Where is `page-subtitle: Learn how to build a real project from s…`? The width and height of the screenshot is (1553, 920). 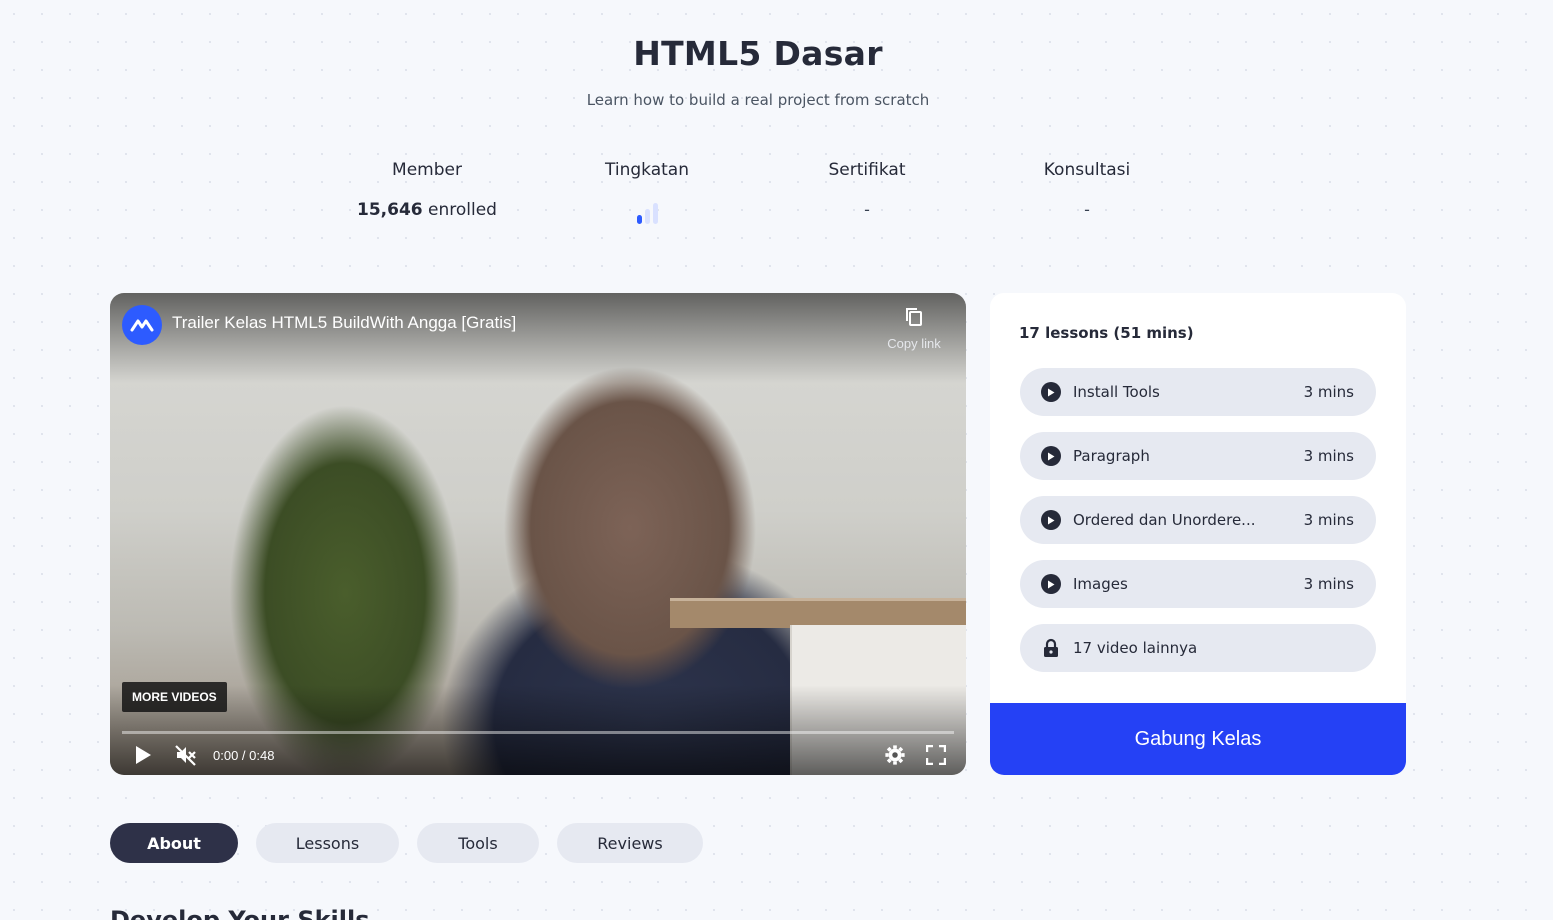
page-subtitle: Learn how to build a real project from s… is located at coordinates (758, 100).